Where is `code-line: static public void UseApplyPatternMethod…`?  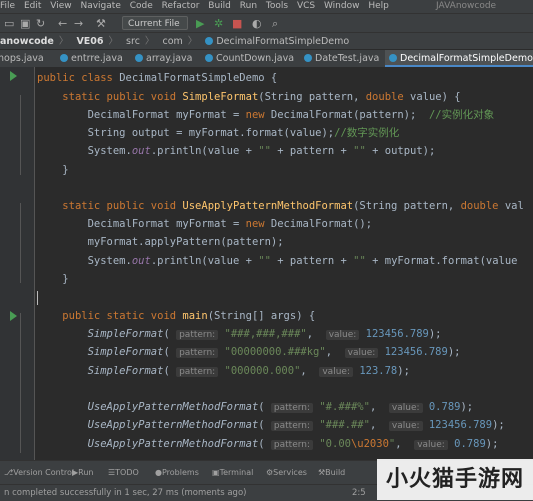 code-line: static public void UseApplyPatternMethod… is located at coordinates (293, 206).